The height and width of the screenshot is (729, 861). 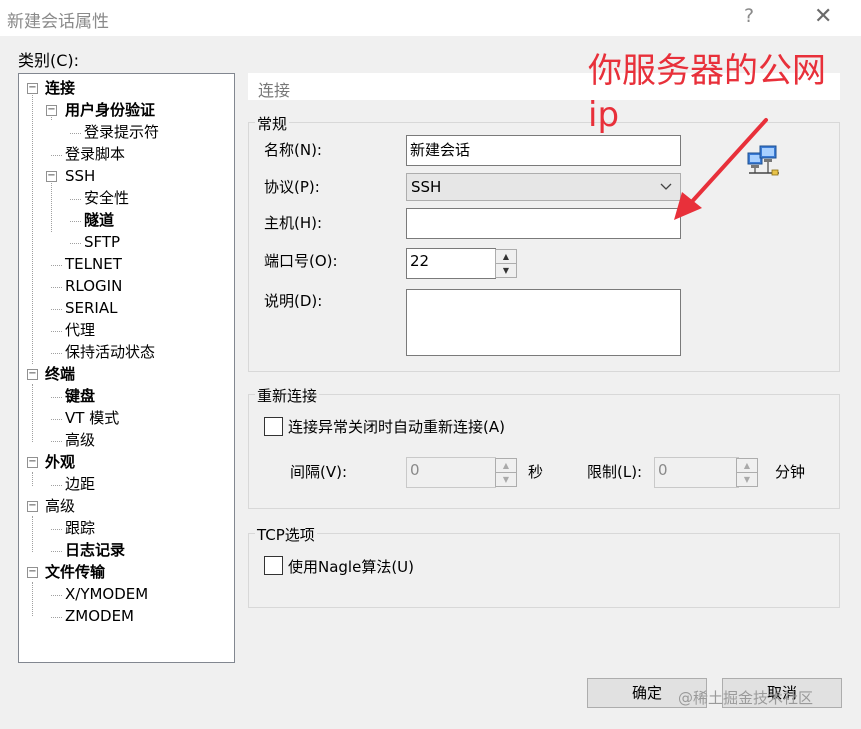 What do you see at coordinates (746, 698) in the screenshot?
I see `watermark: @稀土掘金技术社区` at bounding box center [746, 698].